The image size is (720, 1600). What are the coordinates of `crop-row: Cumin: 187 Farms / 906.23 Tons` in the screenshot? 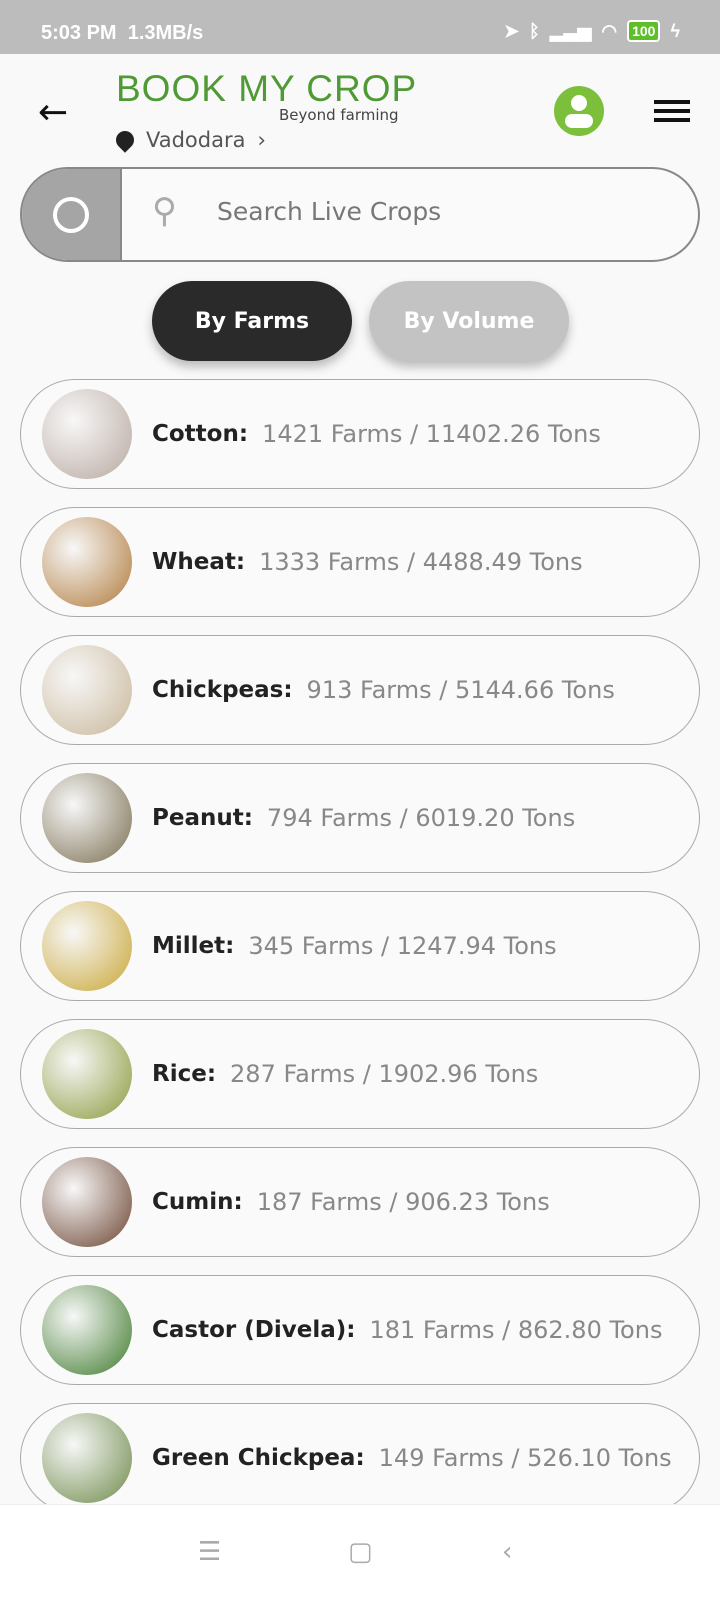 It's located at (360, 1202).